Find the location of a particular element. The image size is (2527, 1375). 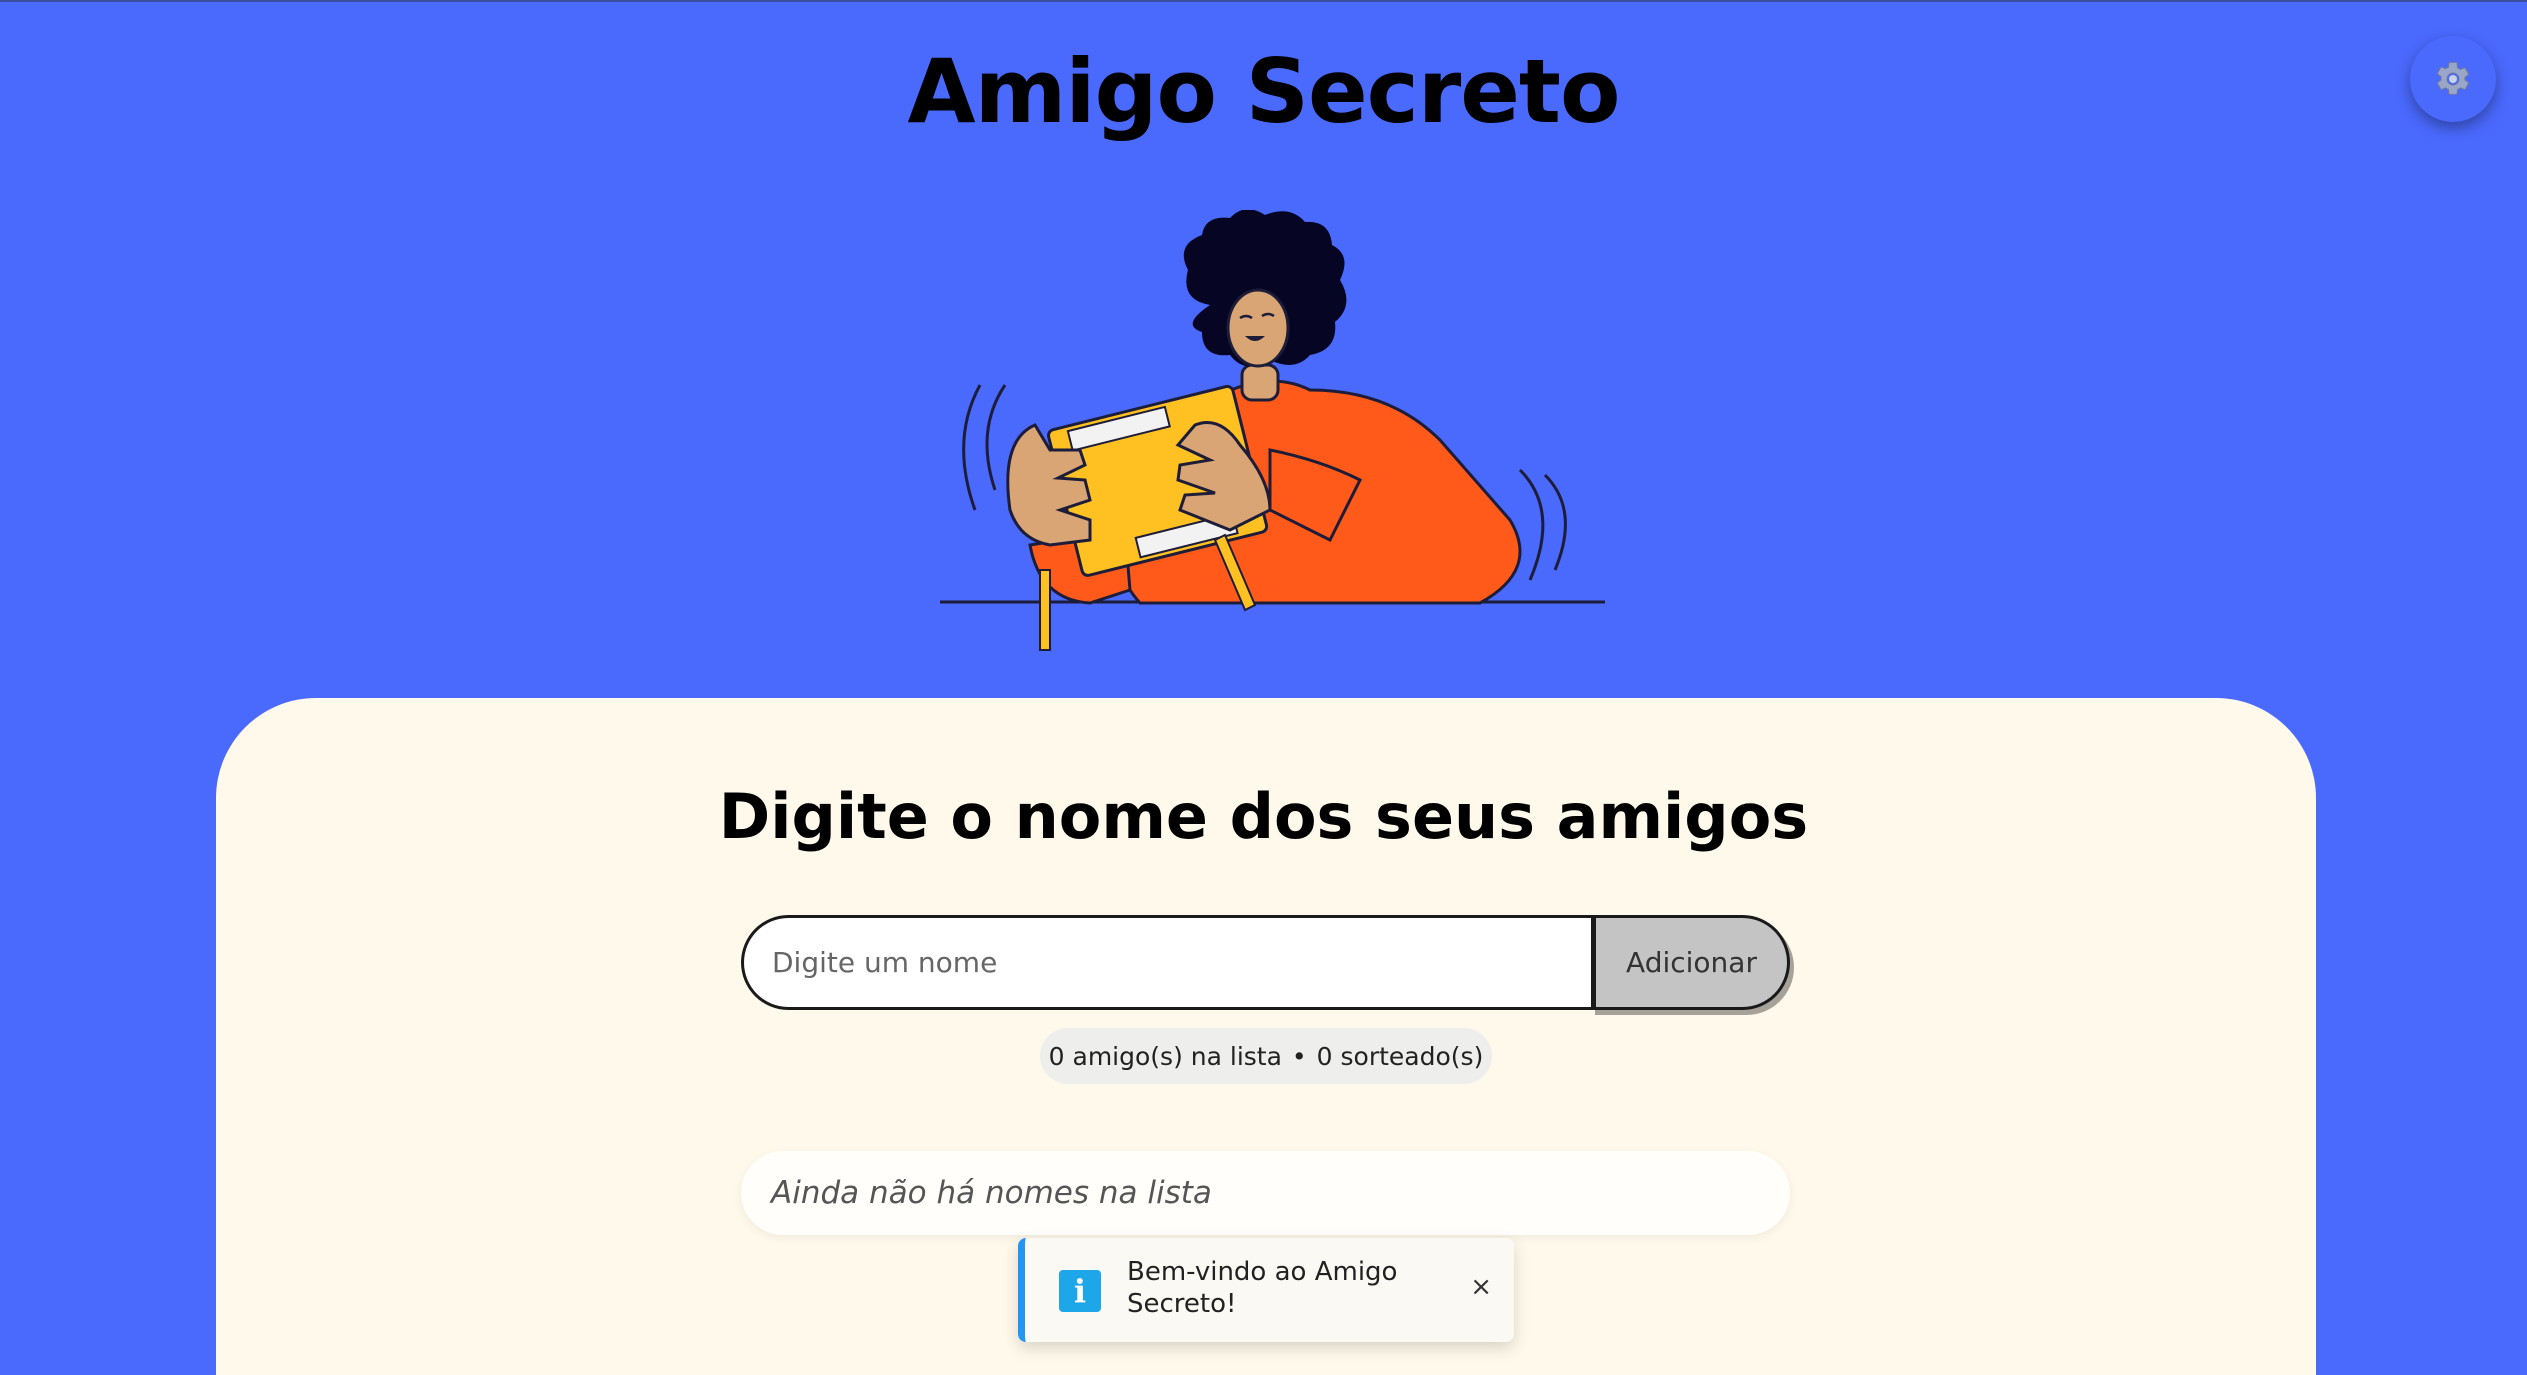

neck is located at coordinates (1260, 382).